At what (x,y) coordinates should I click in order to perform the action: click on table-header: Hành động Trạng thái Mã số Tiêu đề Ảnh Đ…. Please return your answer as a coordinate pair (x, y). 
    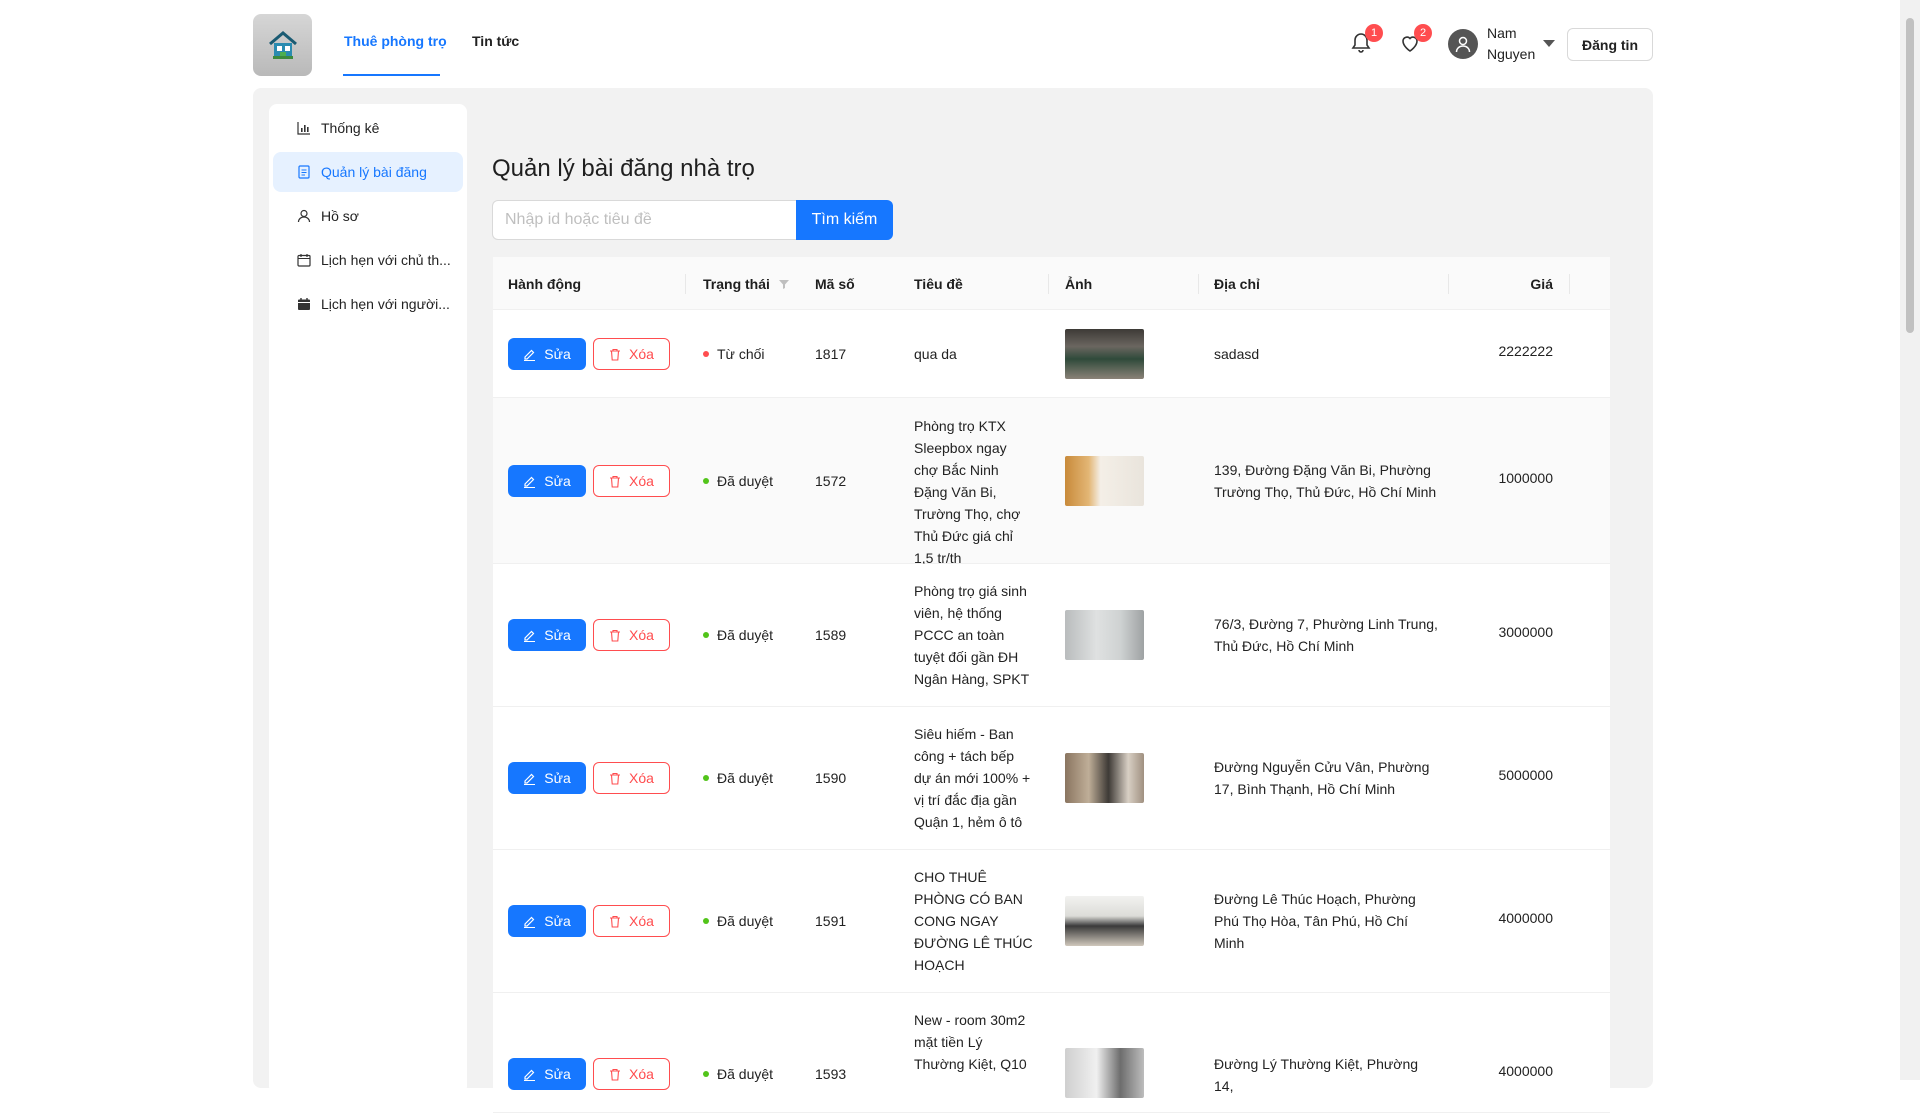
    Looking at the image, I should click on (1051, 283).